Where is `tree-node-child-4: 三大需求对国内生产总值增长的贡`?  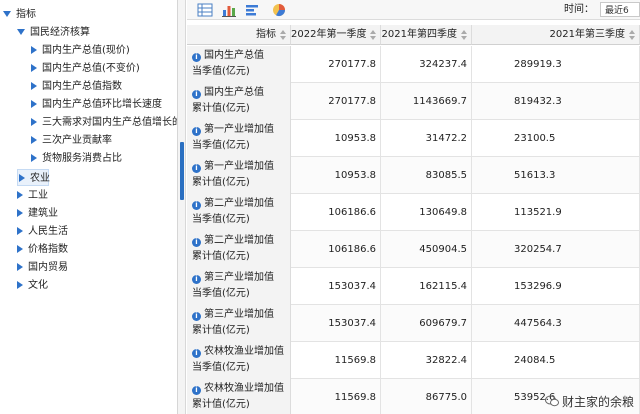
tree-node-child-4: 三大需求对国内生产总值增长的贡 is located at coordinates (104, 122).